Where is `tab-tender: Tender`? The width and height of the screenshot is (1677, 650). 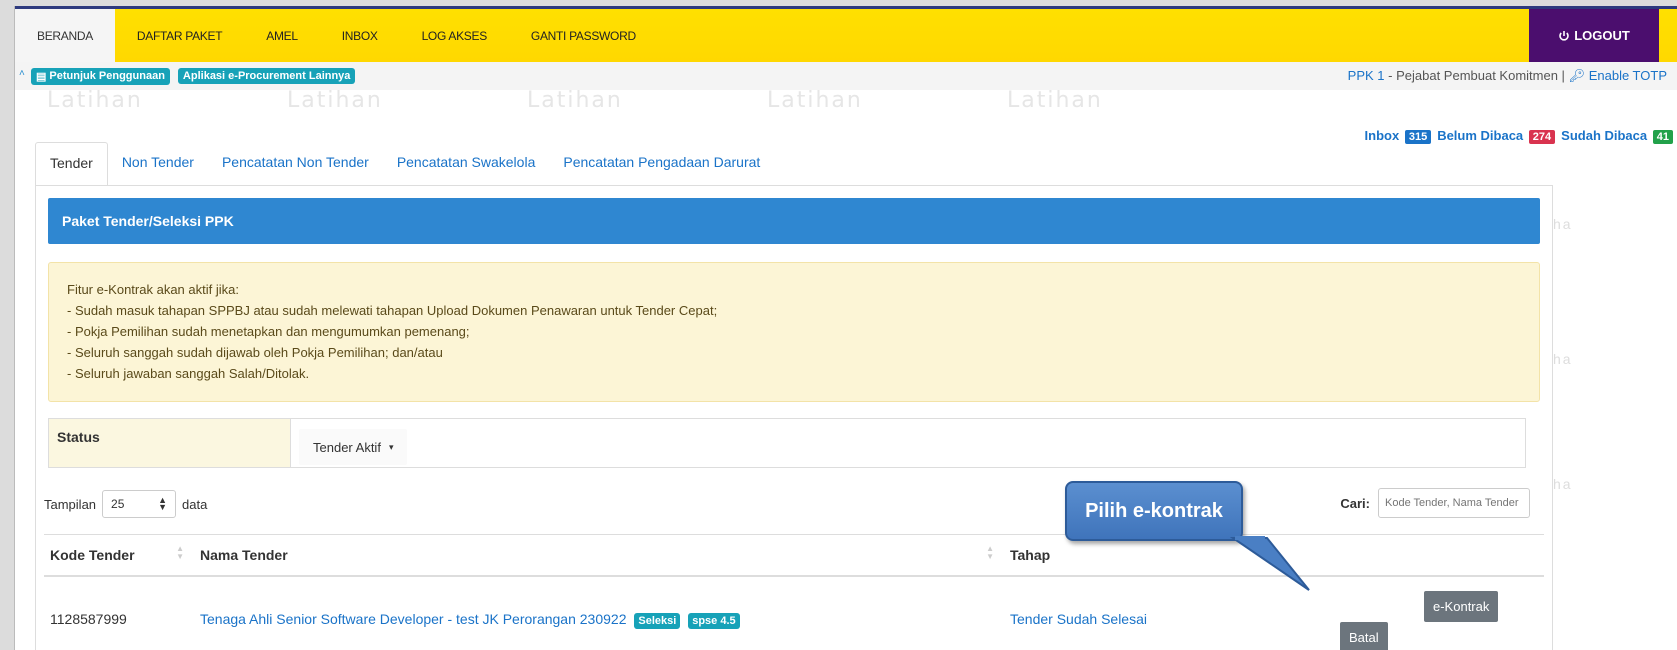
tab-tender: Tender is located at coordinates (71, 164).